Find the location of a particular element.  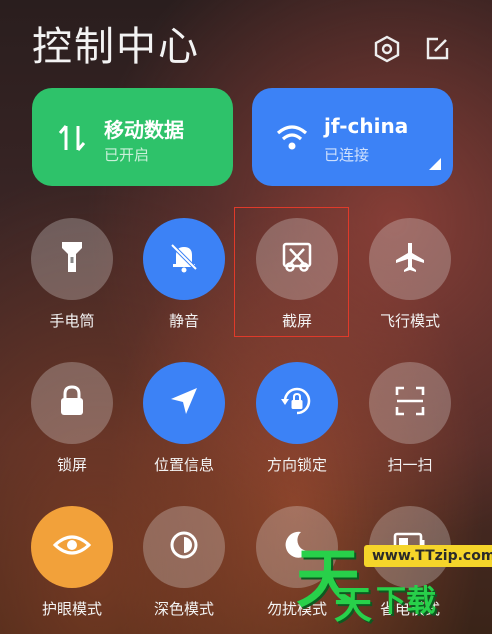

bell-off-icon is located at coordinates (184, 259).